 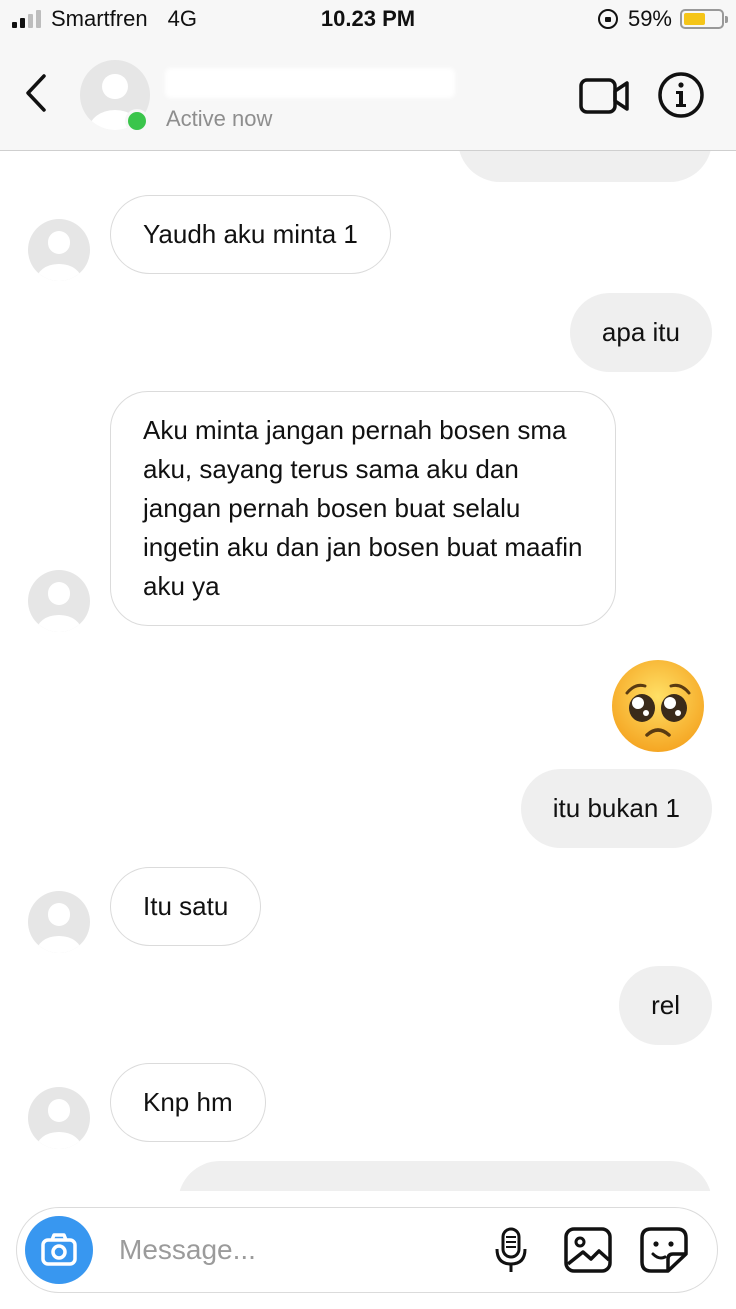 What do you see at coordinates (299, 1250) in the screenshot?
I see `message-input` at bounding box center [299, 1250].